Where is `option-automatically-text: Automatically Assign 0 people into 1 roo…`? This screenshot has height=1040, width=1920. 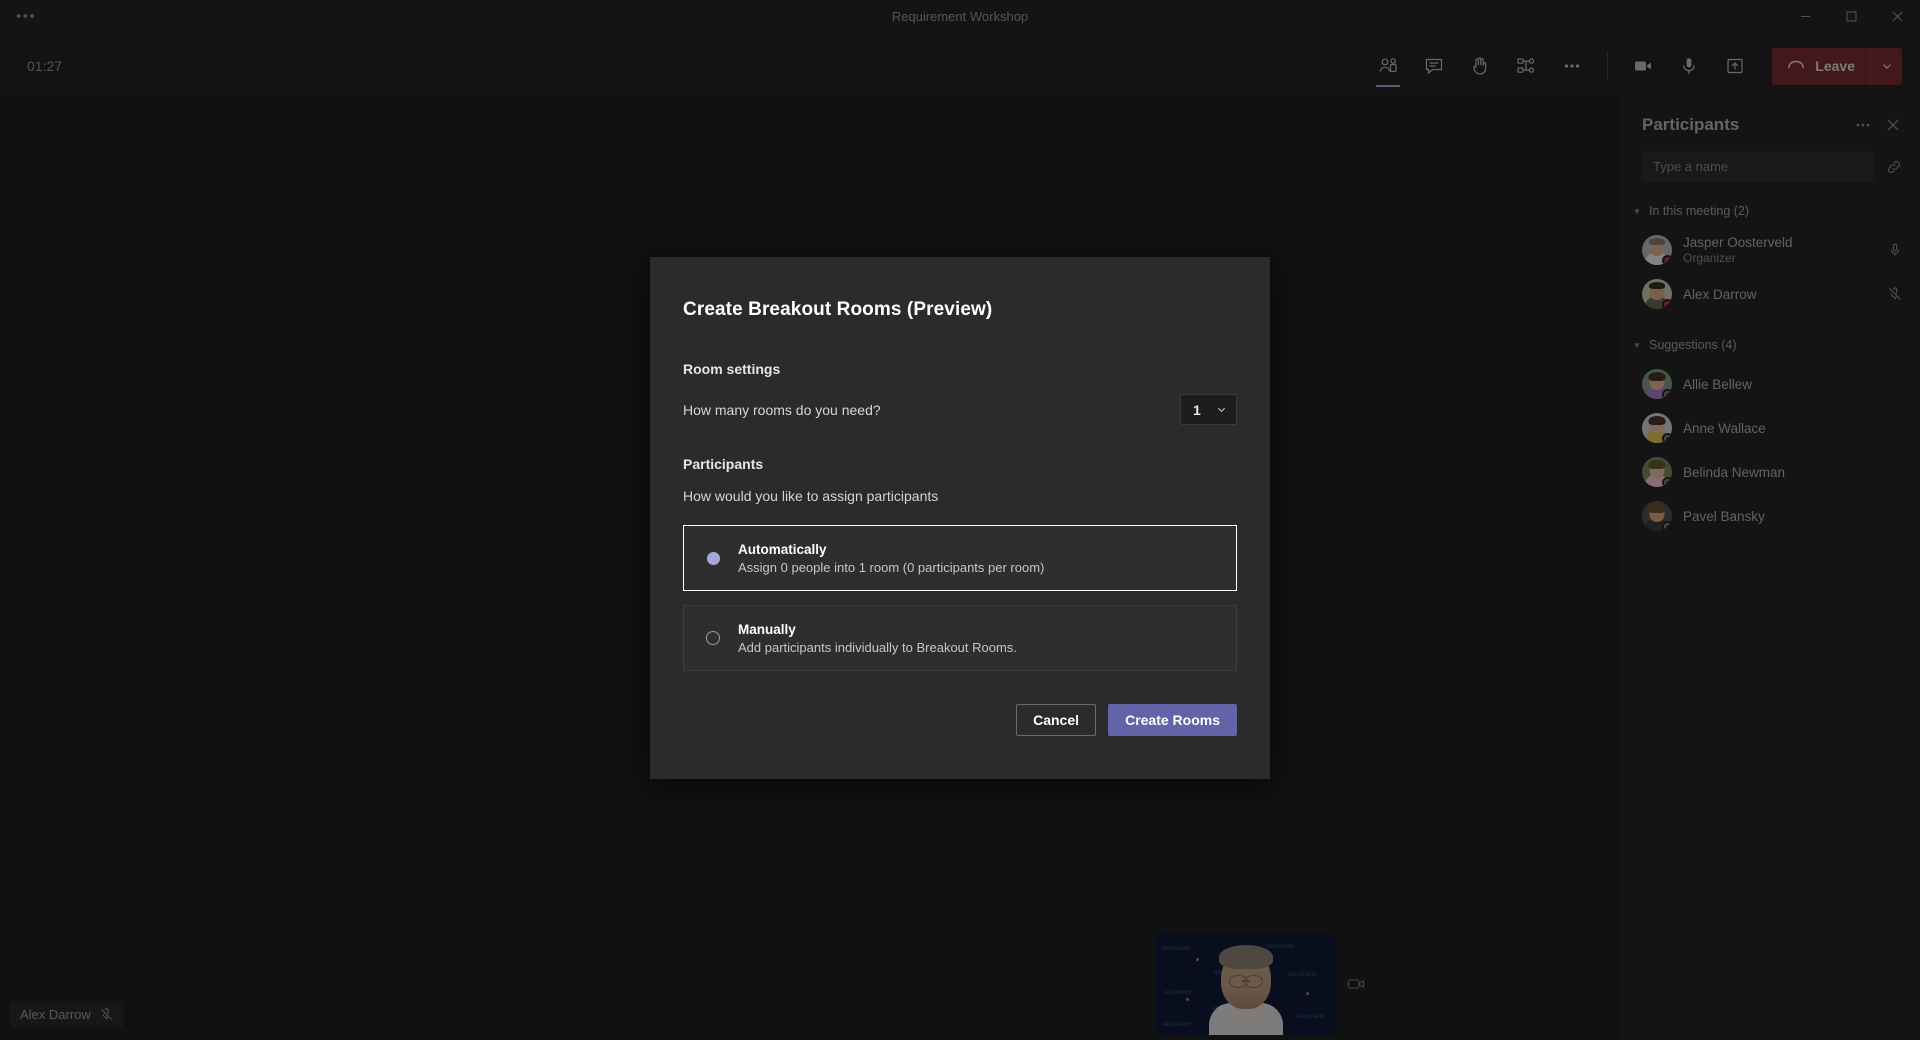 option-automatically-text: Automatically Assign 0 people into 1 roo… is located at coordinates (891, 558).